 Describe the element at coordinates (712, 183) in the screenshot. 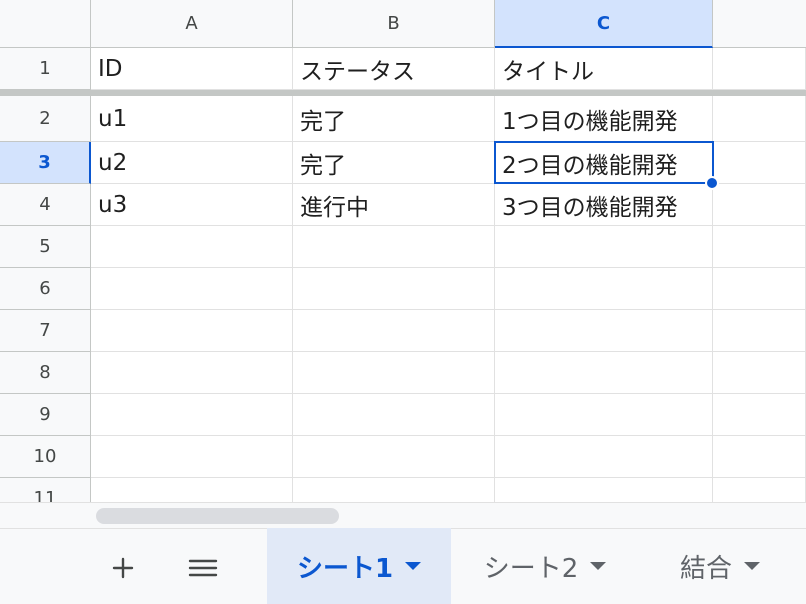

I see `fill-handle` at that location.